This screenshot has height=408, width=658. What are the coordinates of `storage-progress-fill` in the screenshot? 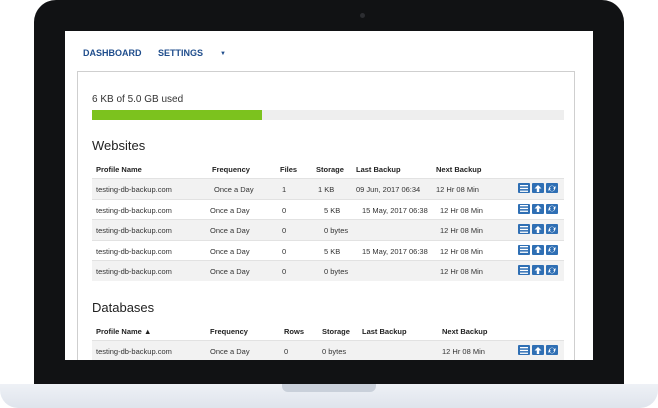 It's located at (177, 115).